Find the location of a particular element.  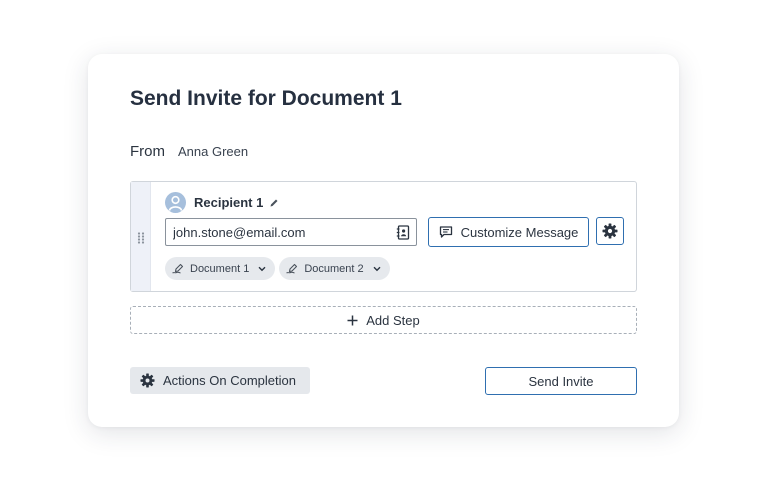

customize-message-button: Customize Message is located at coordinates (508, 232).